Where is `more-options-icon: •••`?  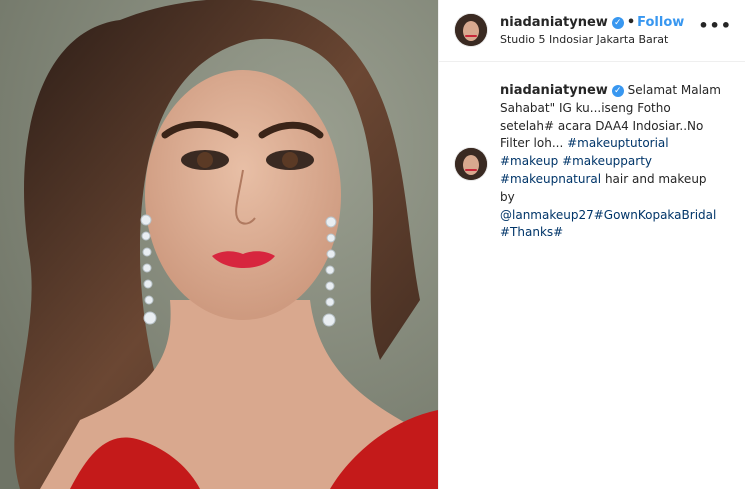 more-options-icon: ••• is located at coordinates (715, 25).